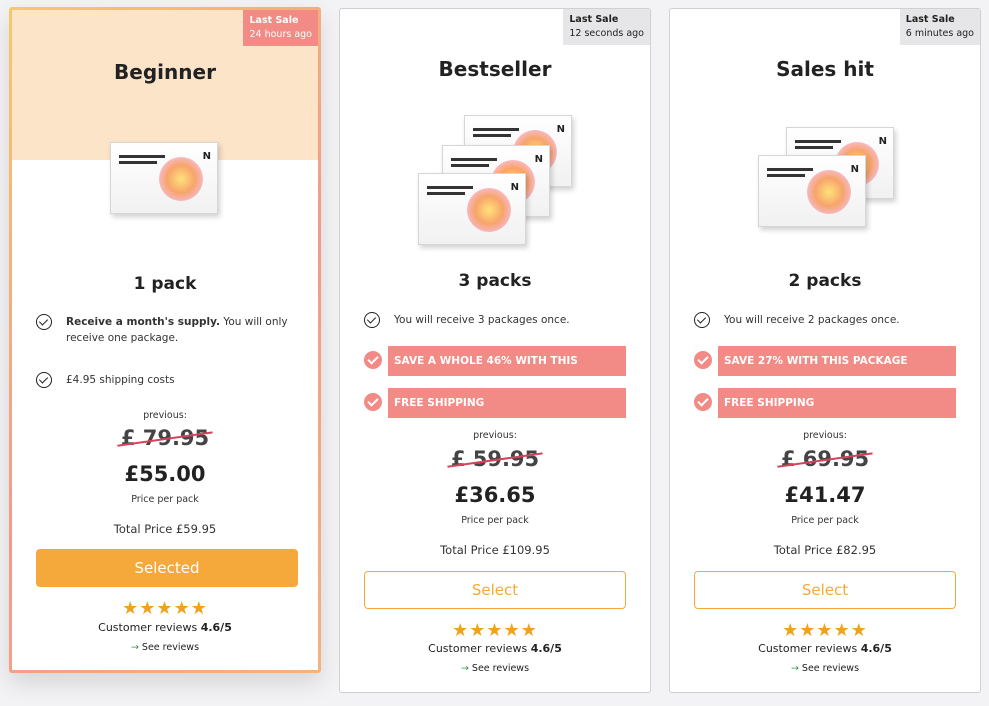 The image size is (989, 706). I want to click on last-sale-badge: Last Sale 24 hours ago, so click(280, 28).